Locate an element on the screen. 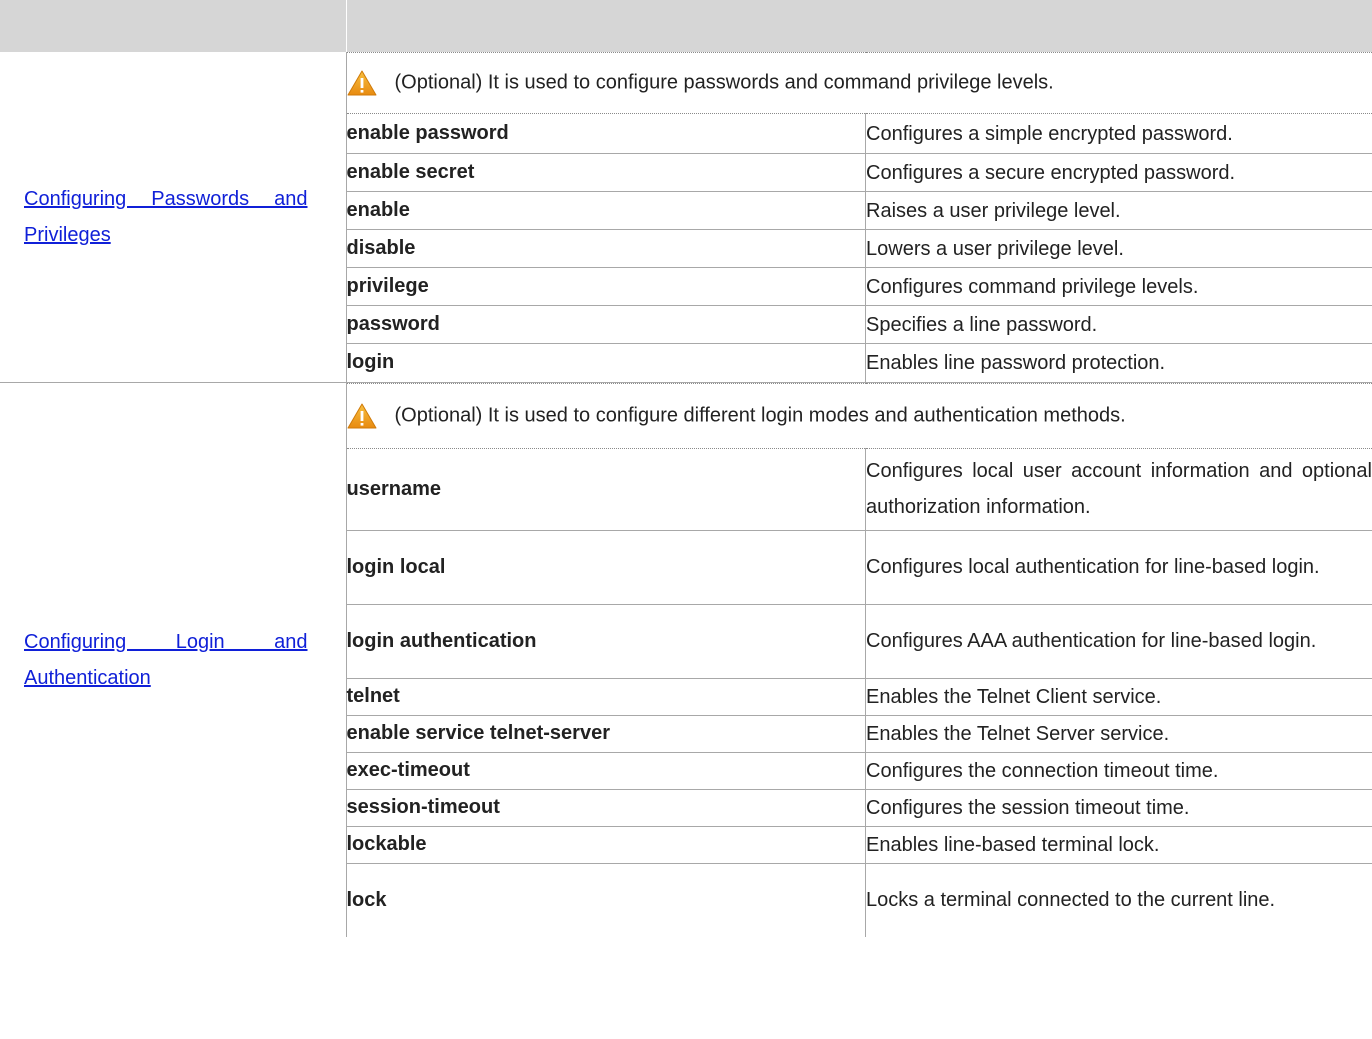  command-row: enable Raises a user privilege level. is located at coordinates (859, 210).